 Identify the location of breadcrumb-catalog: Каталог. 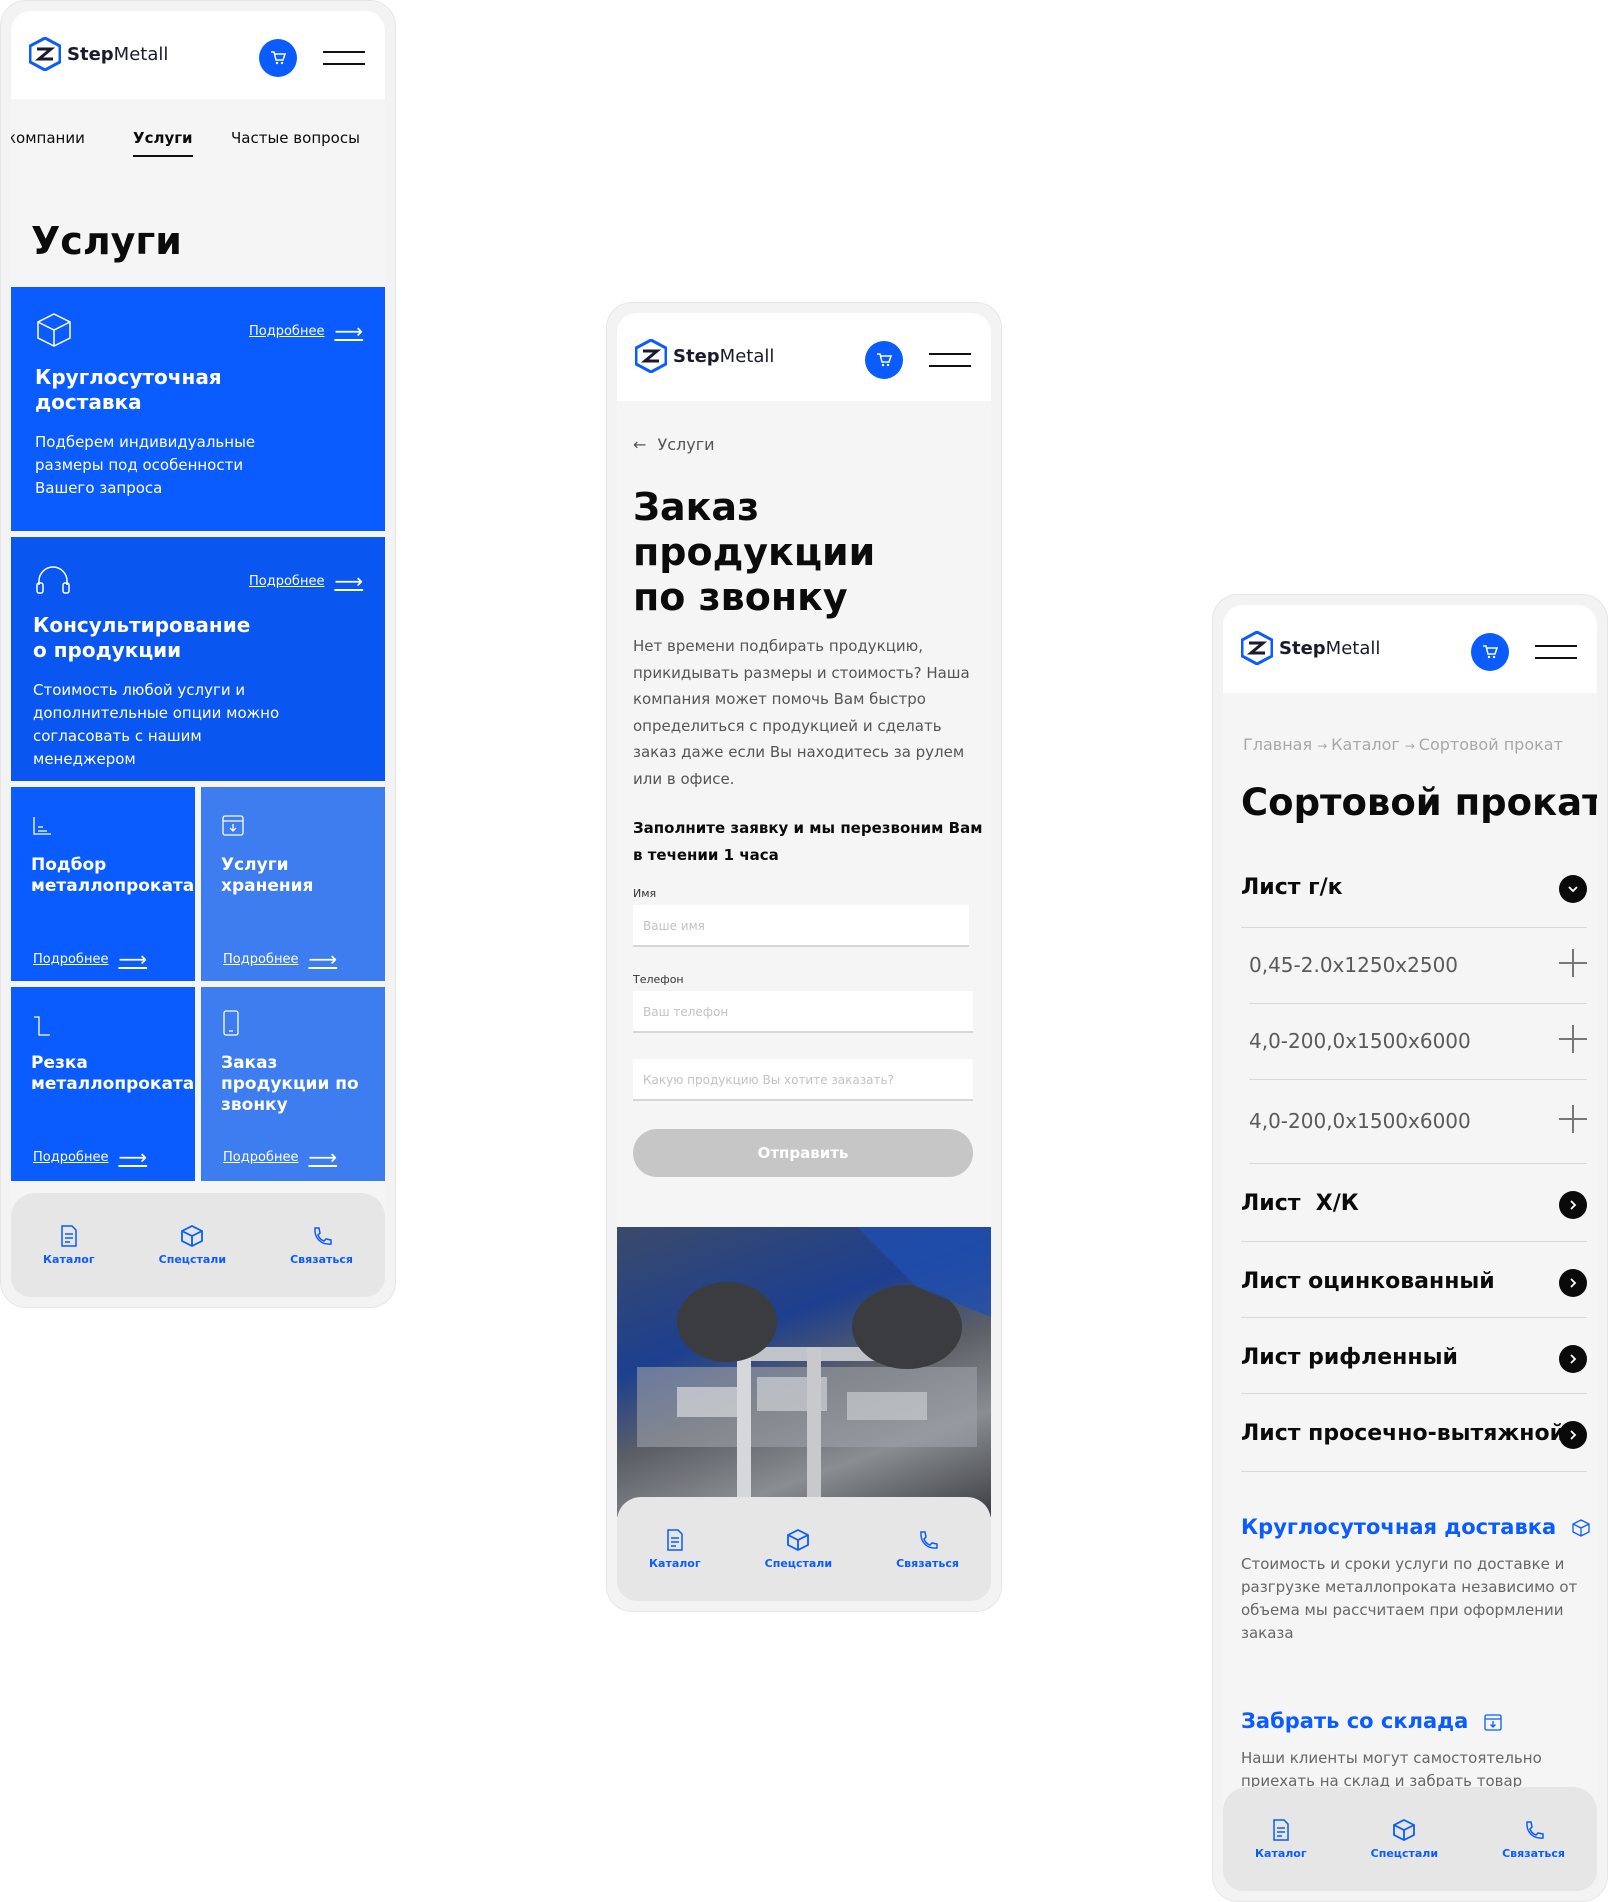
(1365, 744).